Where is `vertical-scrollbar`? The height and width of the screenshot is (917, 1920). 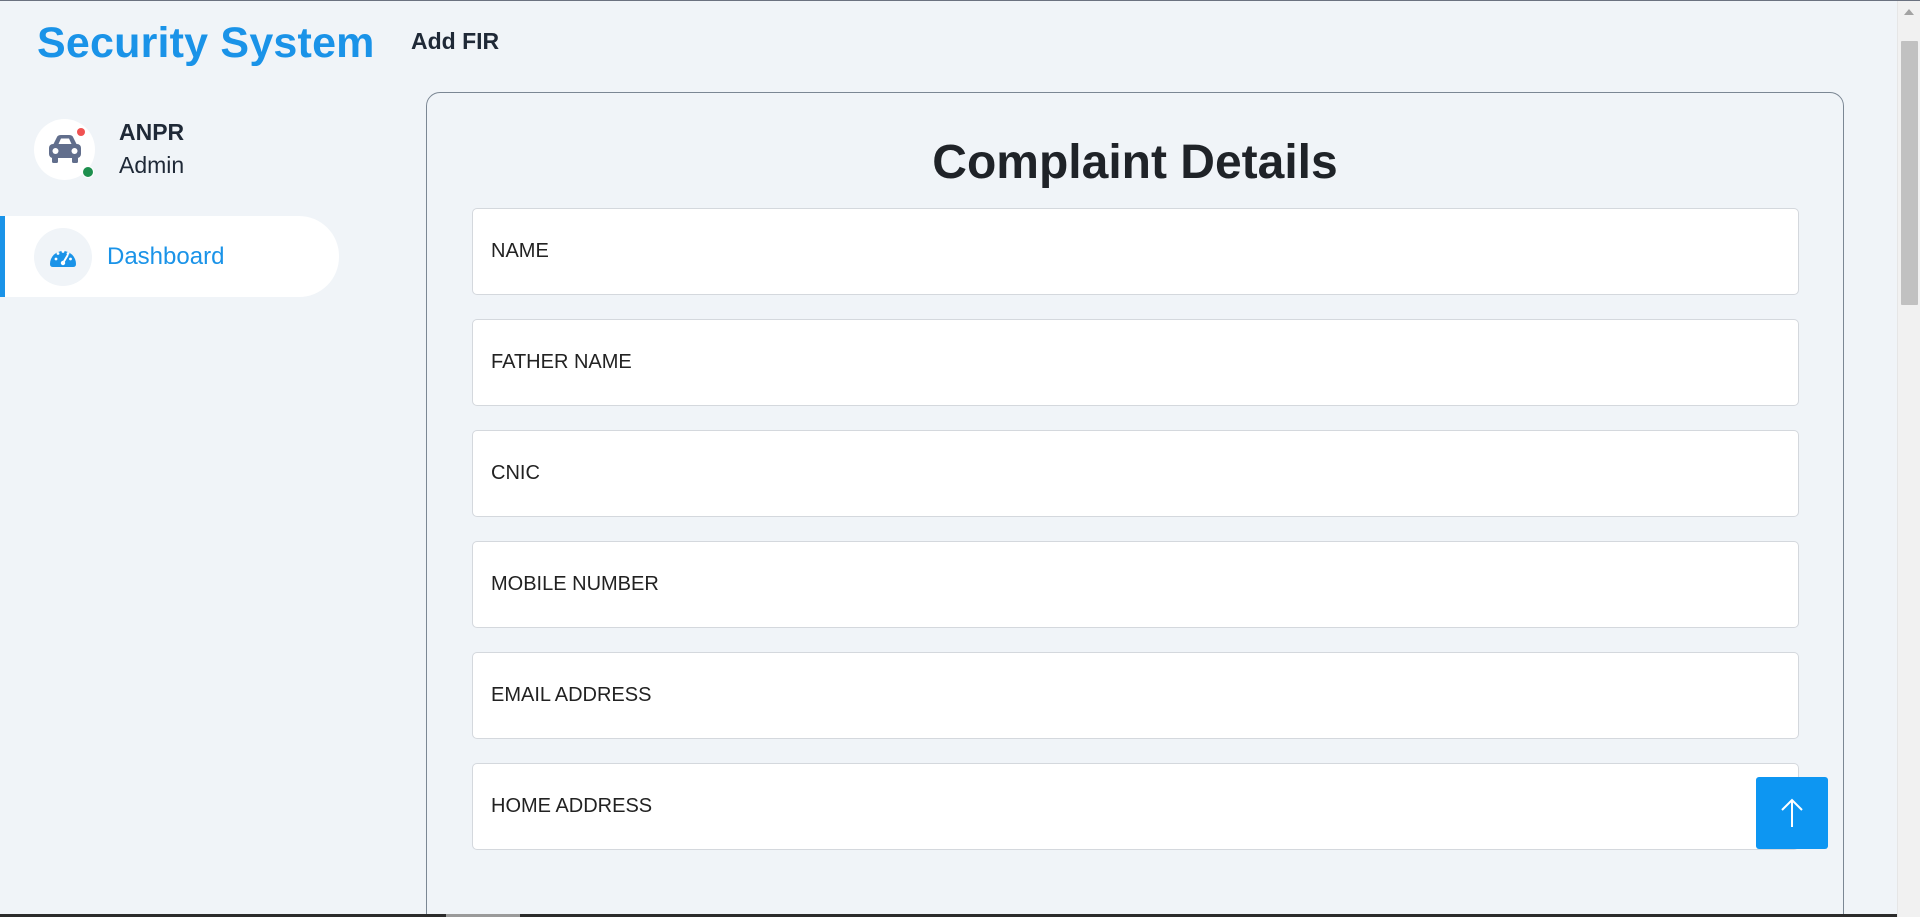
vertical-scrollbar is located at coordinates (1908, 459).